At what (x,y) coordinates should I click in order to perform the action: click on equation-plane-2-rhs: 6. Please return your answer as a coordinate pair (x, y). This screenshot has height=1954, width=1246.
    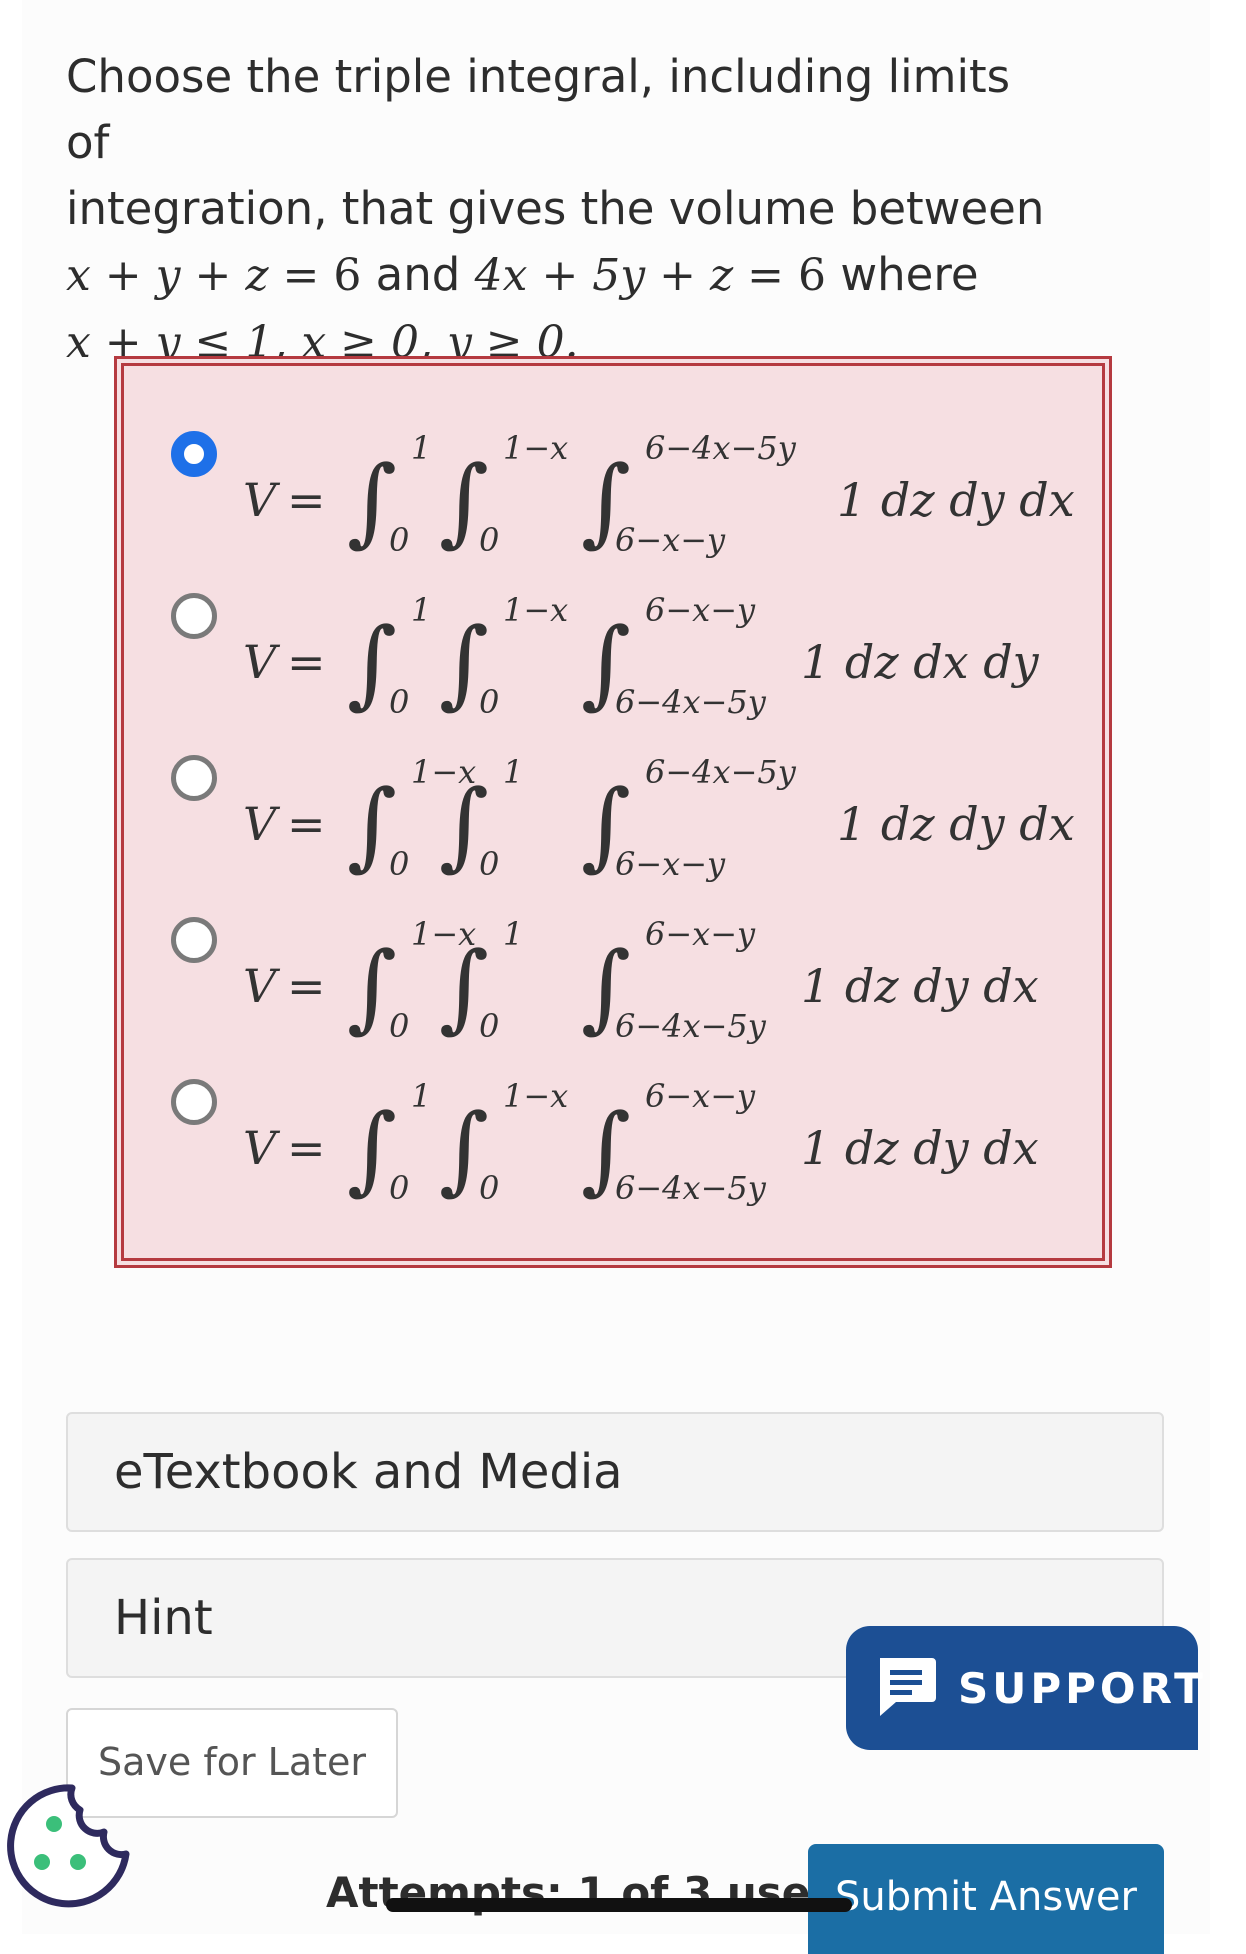
    Looking at the image, I should click on (812, 275).